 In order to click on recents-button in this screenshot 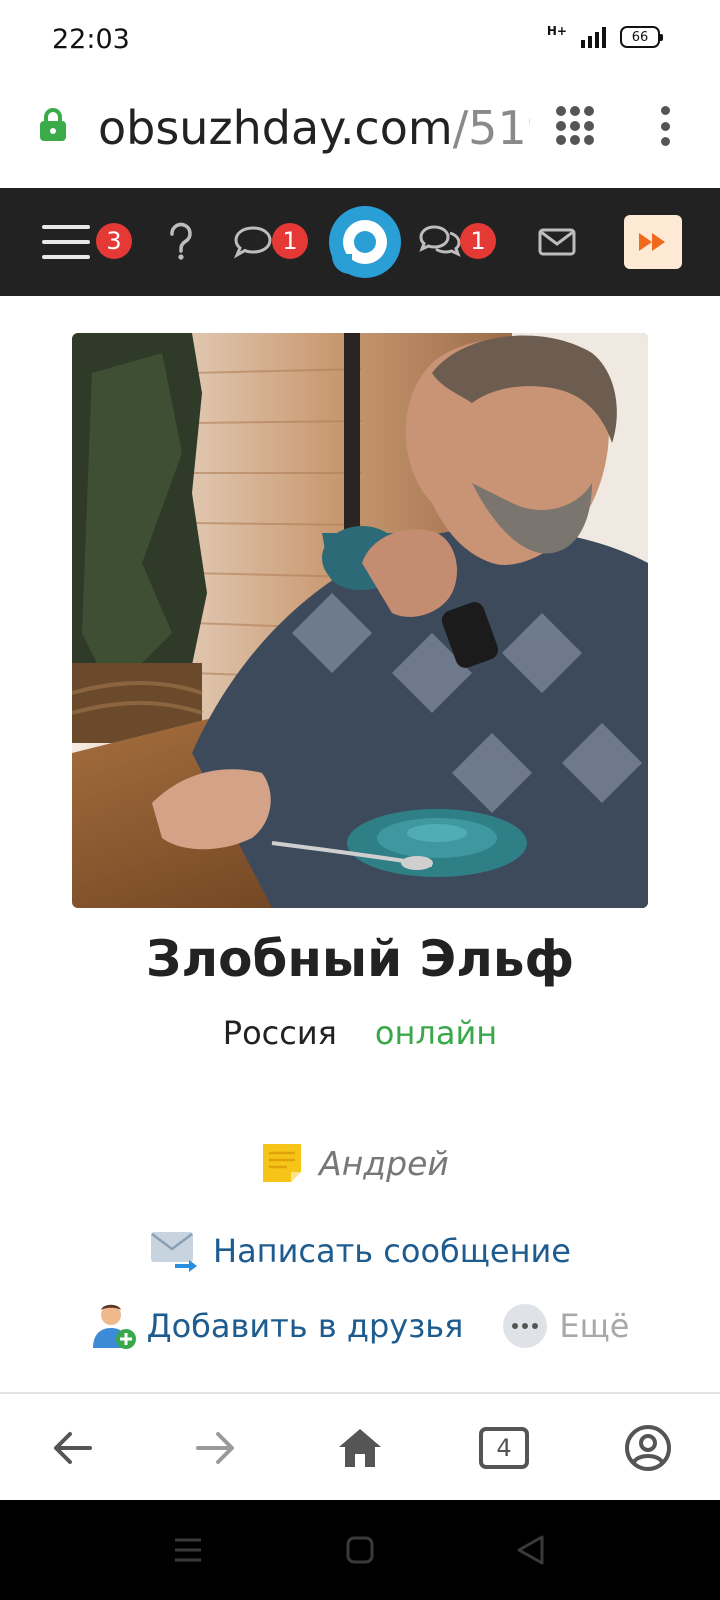, I will do `click(188, 1550)`.